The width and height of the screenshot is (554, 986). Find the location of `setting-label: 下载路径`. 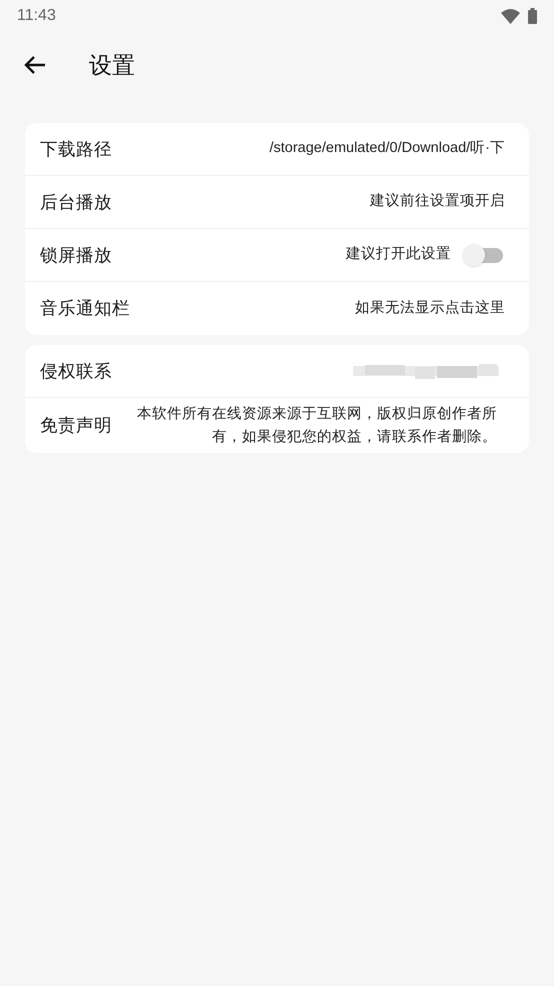

setting-label: 下载路径 is located at coordinates (76, 149).